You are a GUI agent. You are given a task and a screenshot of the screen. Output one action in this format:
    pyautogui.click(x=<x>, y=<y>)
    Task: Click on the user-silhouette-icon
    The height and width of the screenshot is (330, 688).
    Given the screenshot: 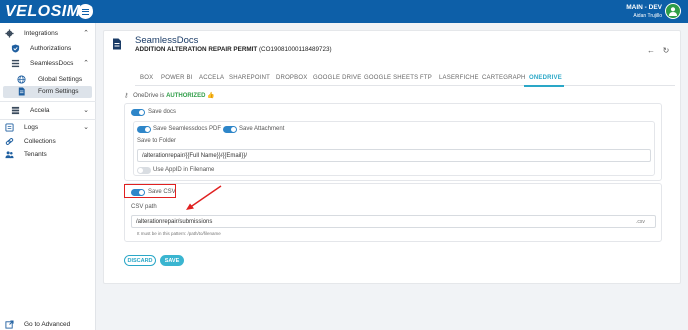 What is the action you would take?
    pyautogui.click(x=673, y=11)
    